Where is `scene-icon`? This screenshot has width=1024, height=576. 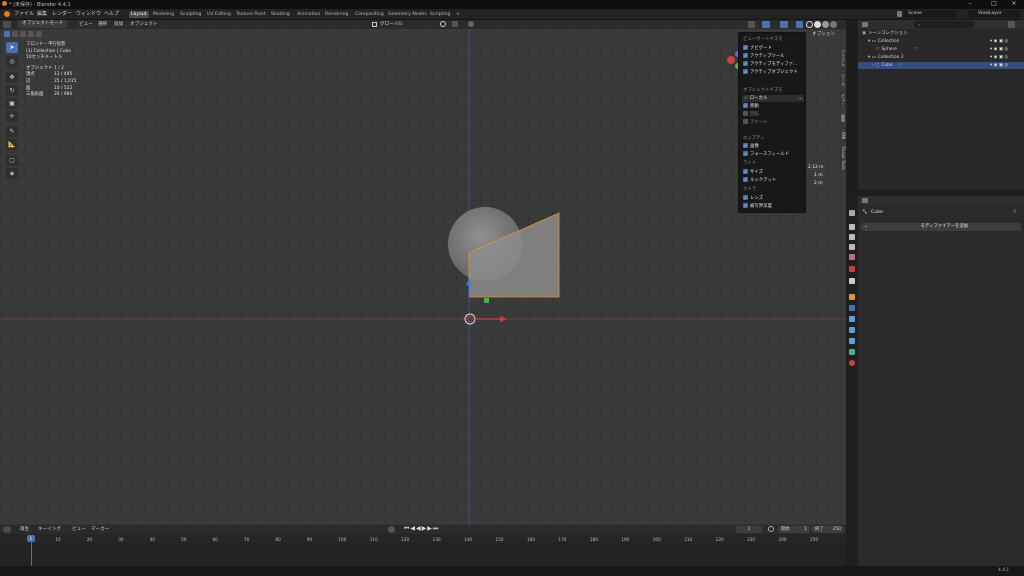 scene-icon is located at coordinates (899, 14).